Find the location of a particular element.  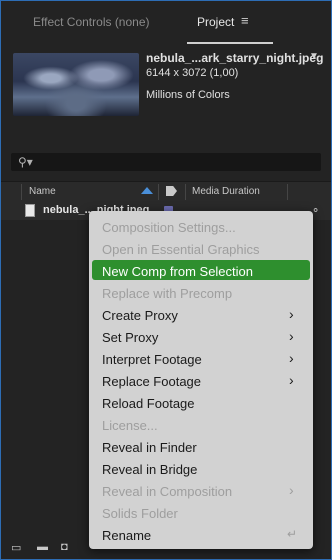

menu-item-interpret-footage: Interpret Footage is located at coordinates (152, 359).